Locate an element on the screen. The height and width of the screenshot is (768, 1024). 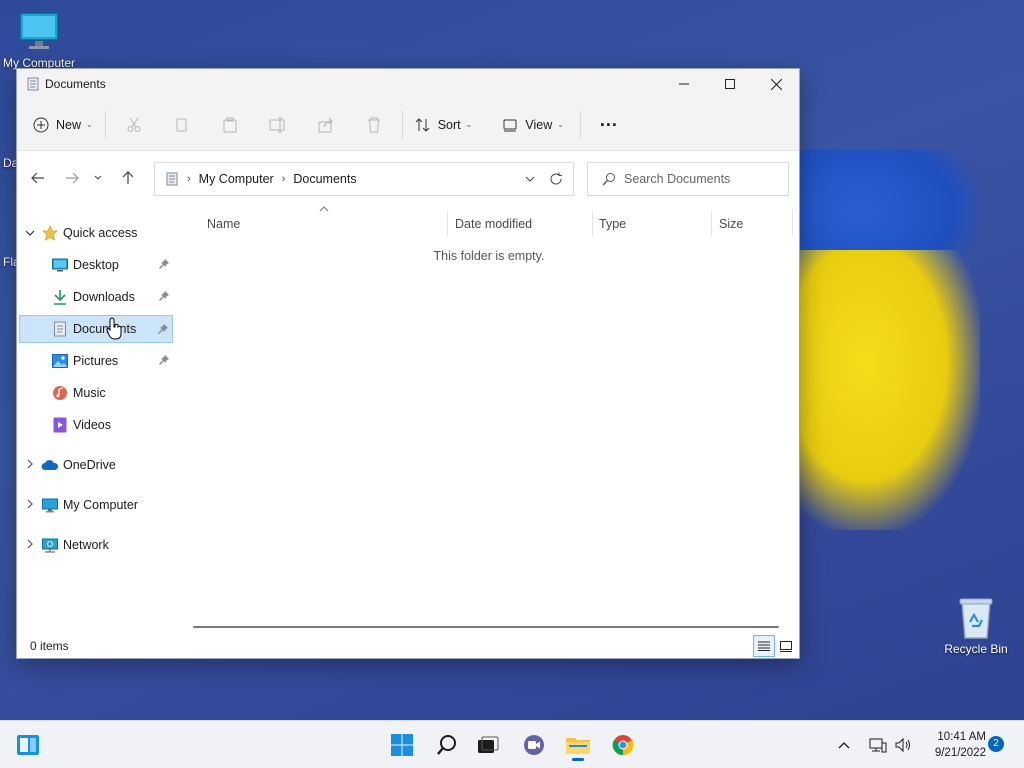
new-button: New ⌄ is located at coordinates (63, 125).